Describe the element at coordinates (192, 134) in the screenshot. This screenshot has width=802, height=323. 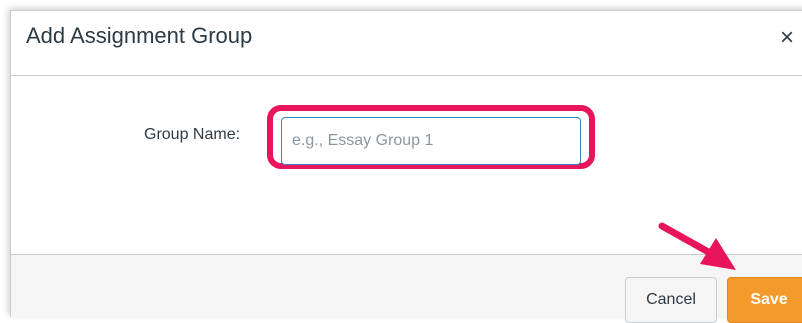
I see `group-name-label: Group Name:` at that location.